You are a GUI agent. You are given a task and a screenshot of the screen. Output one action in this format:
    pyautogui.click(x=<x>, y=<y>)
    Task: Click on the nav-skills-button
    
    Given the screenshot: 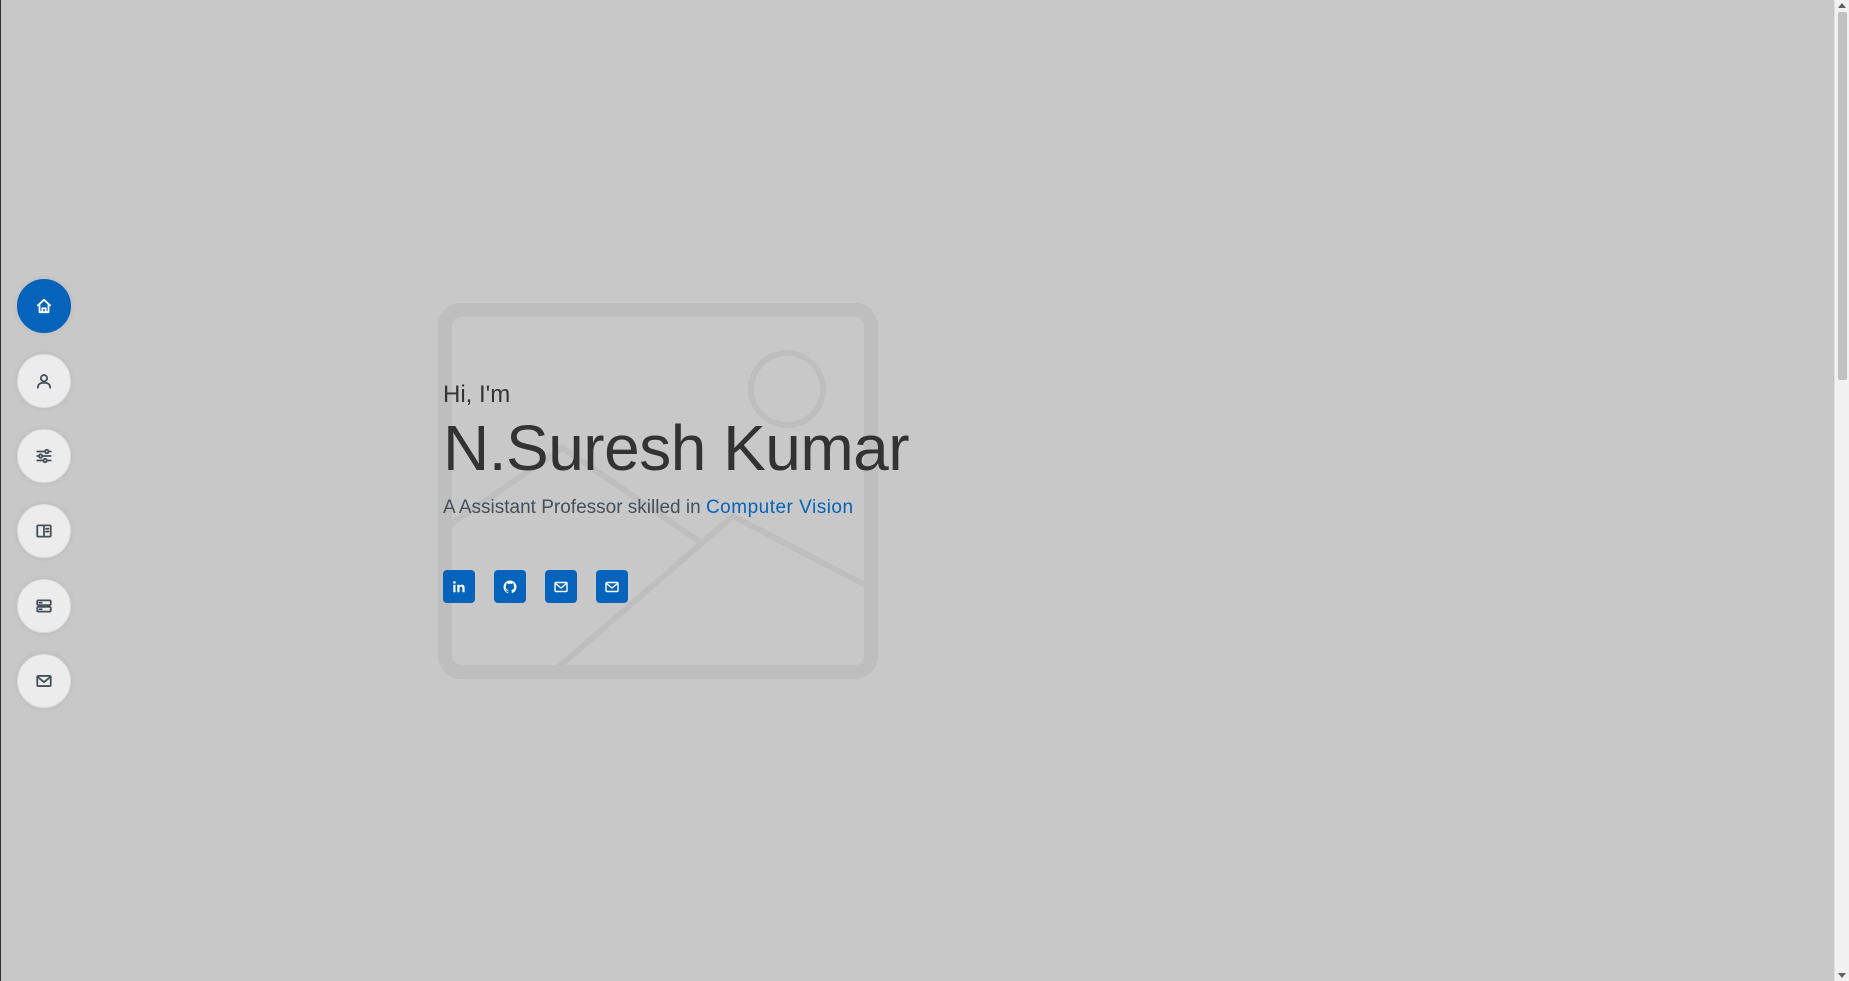 What is the action you would take?
    pyautogui.click(x=44, y=456)
    